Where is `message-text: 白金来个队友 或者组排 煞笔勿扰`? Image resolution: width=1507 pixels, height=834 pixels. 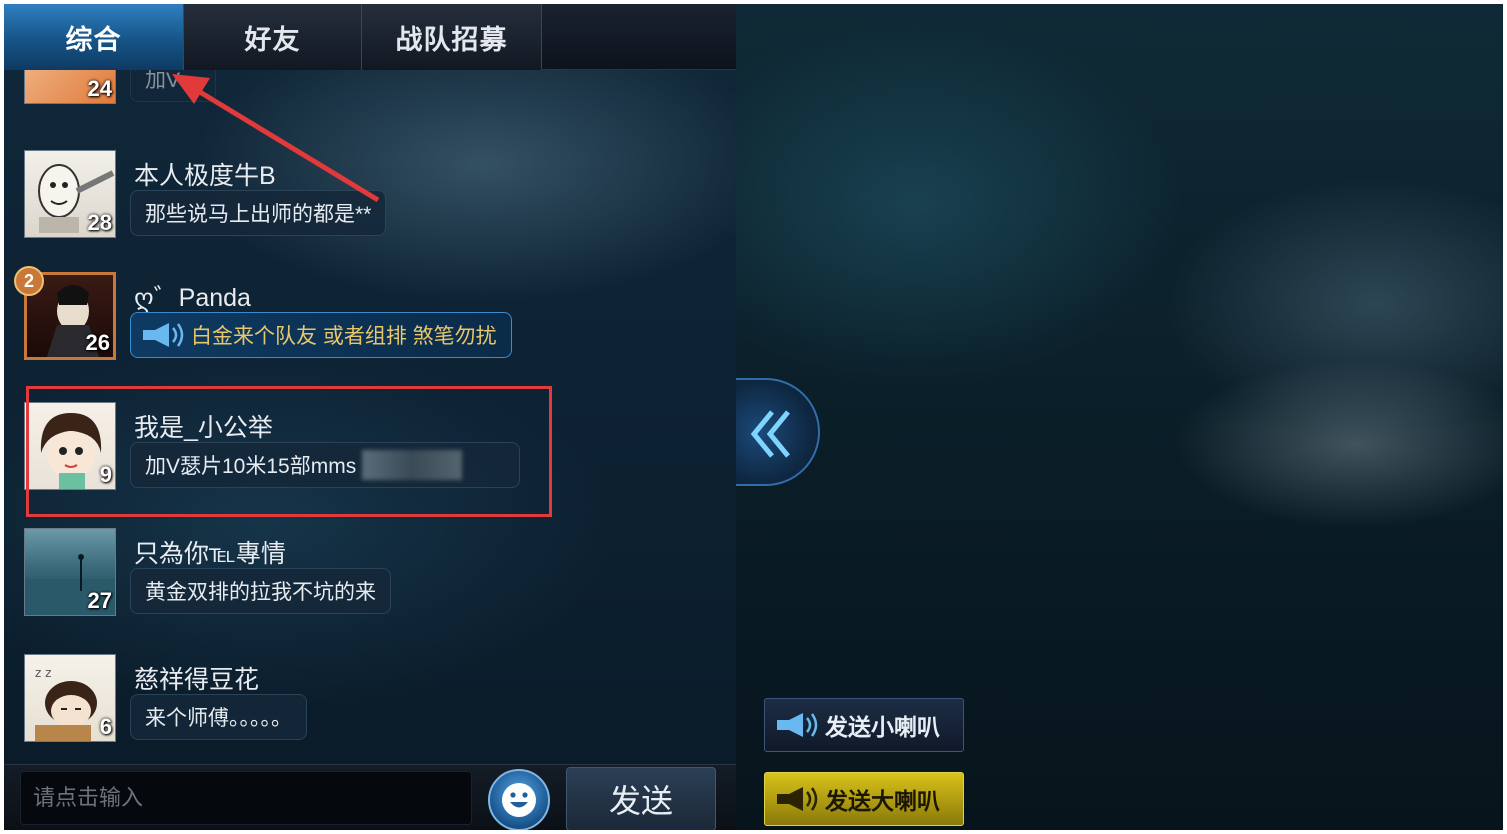 message-text: 白金来个队友 或者组排 煞笔勿扰 is located at coordinates (344, 336).